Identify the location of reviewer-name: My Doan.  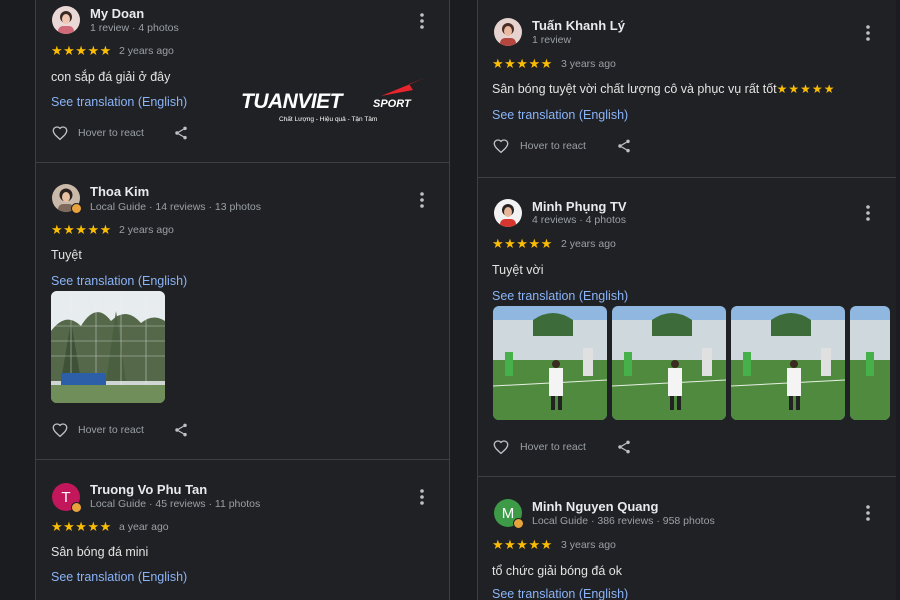
(117, 13).